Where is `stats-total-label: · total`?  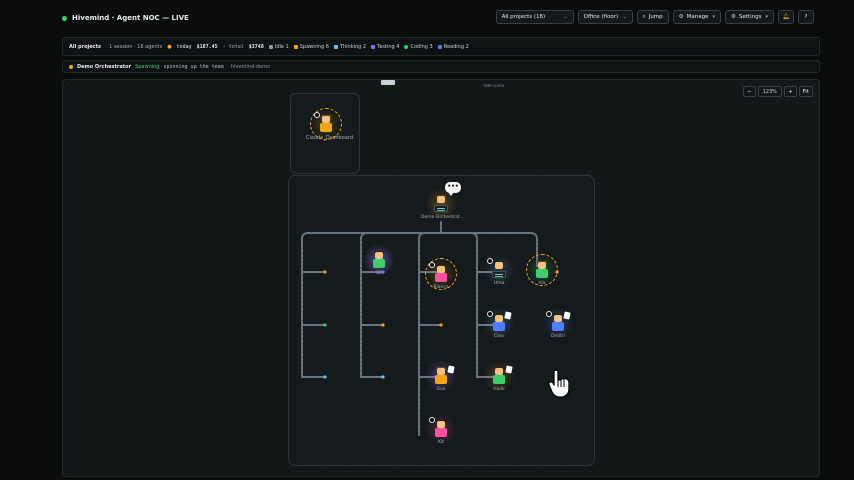 stats-total-label: · total is located at coordinates (233, 46).